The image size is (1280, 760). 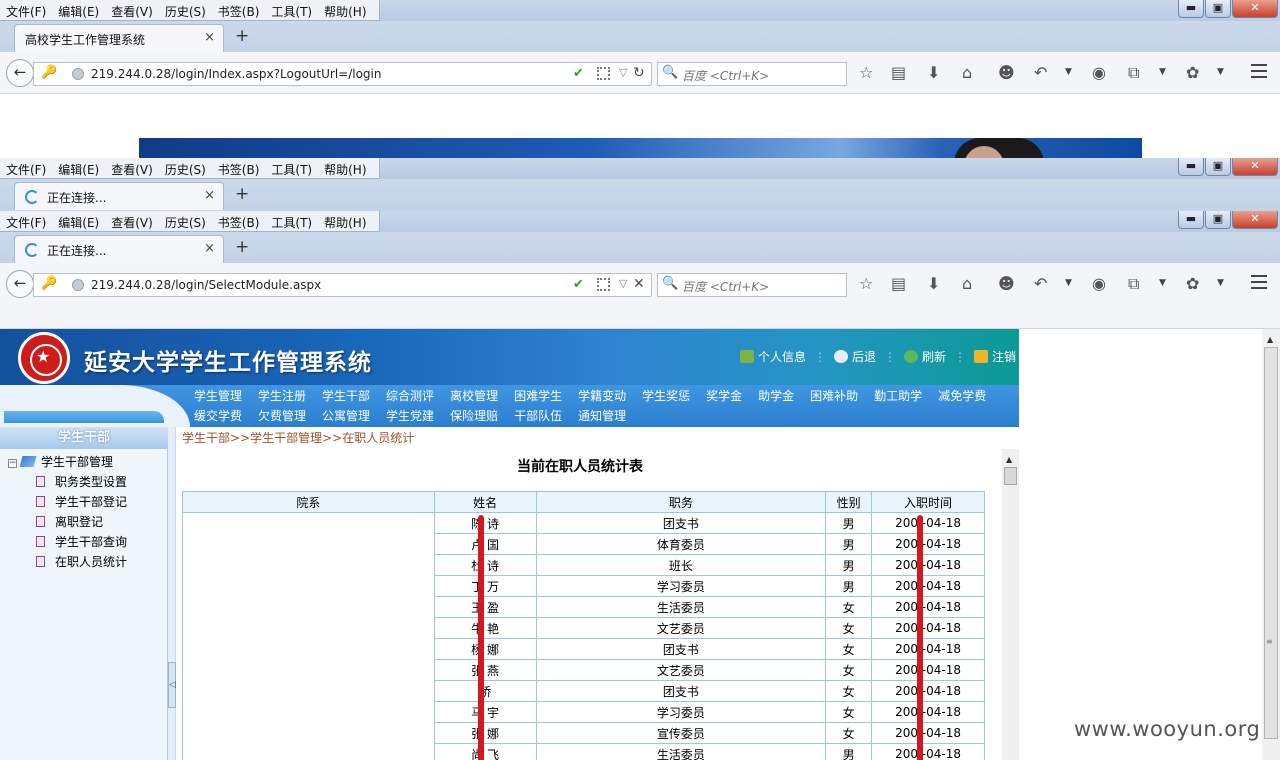 I want to click on nav-item: 勤工助学, so click(x=898, y=396).